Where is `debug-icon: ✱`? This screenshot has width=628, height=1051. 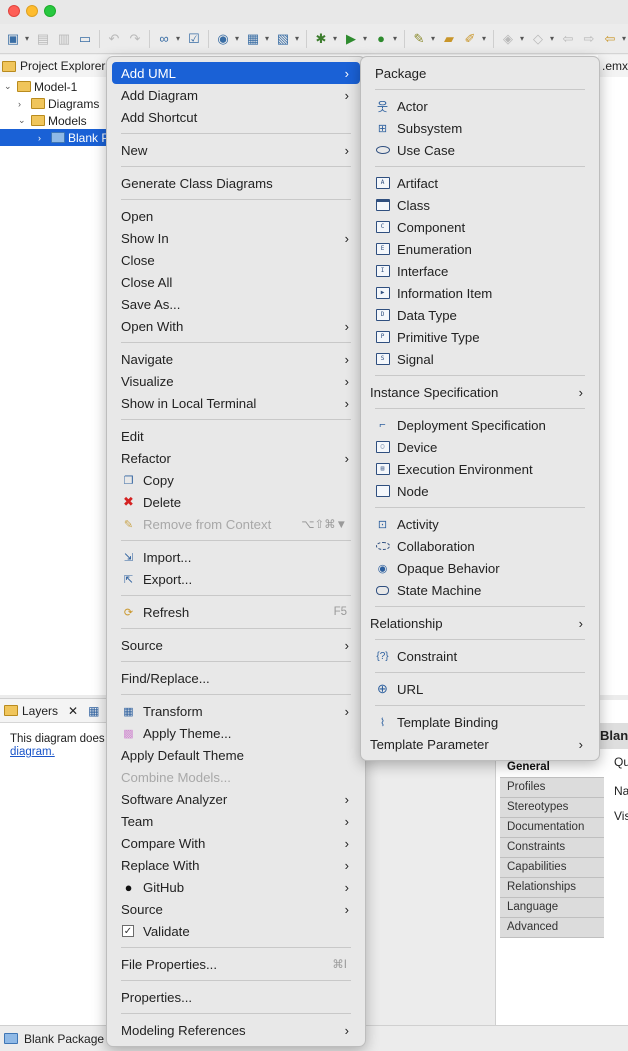
debug-icon: ✱ is located at coordinates (321, 39).